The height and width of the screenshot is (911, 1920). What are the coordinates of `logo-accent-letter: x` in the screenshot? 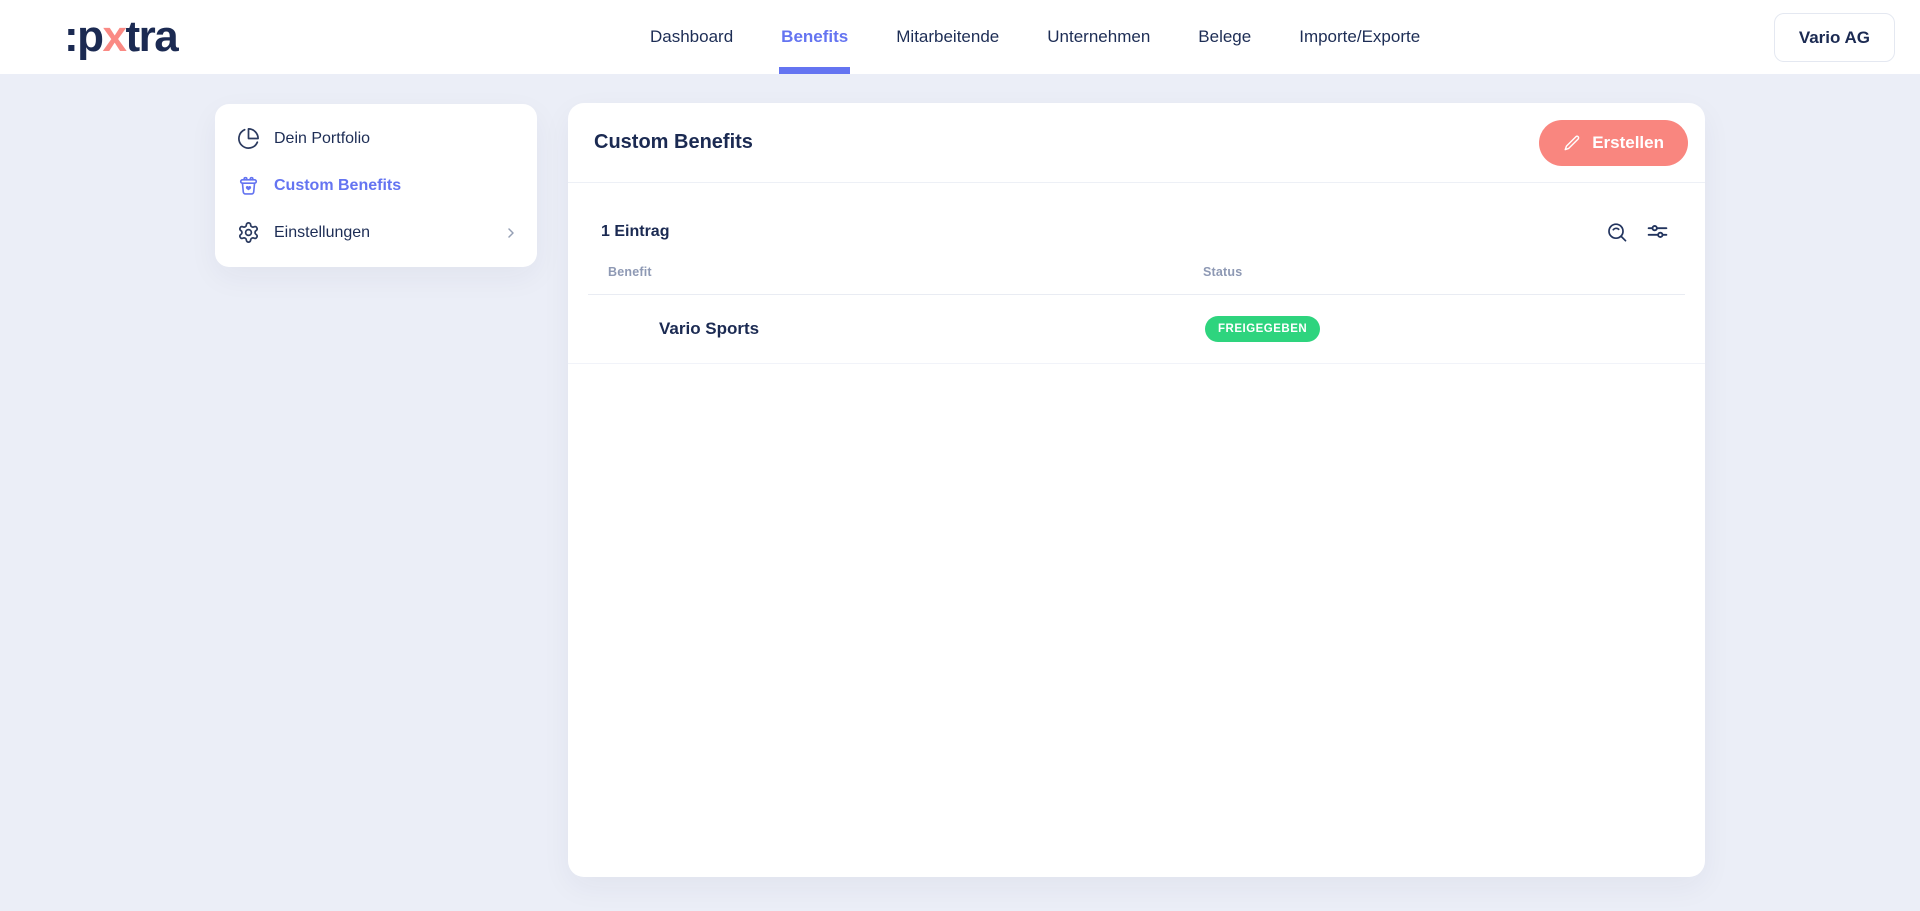 It's located at (114, 36).